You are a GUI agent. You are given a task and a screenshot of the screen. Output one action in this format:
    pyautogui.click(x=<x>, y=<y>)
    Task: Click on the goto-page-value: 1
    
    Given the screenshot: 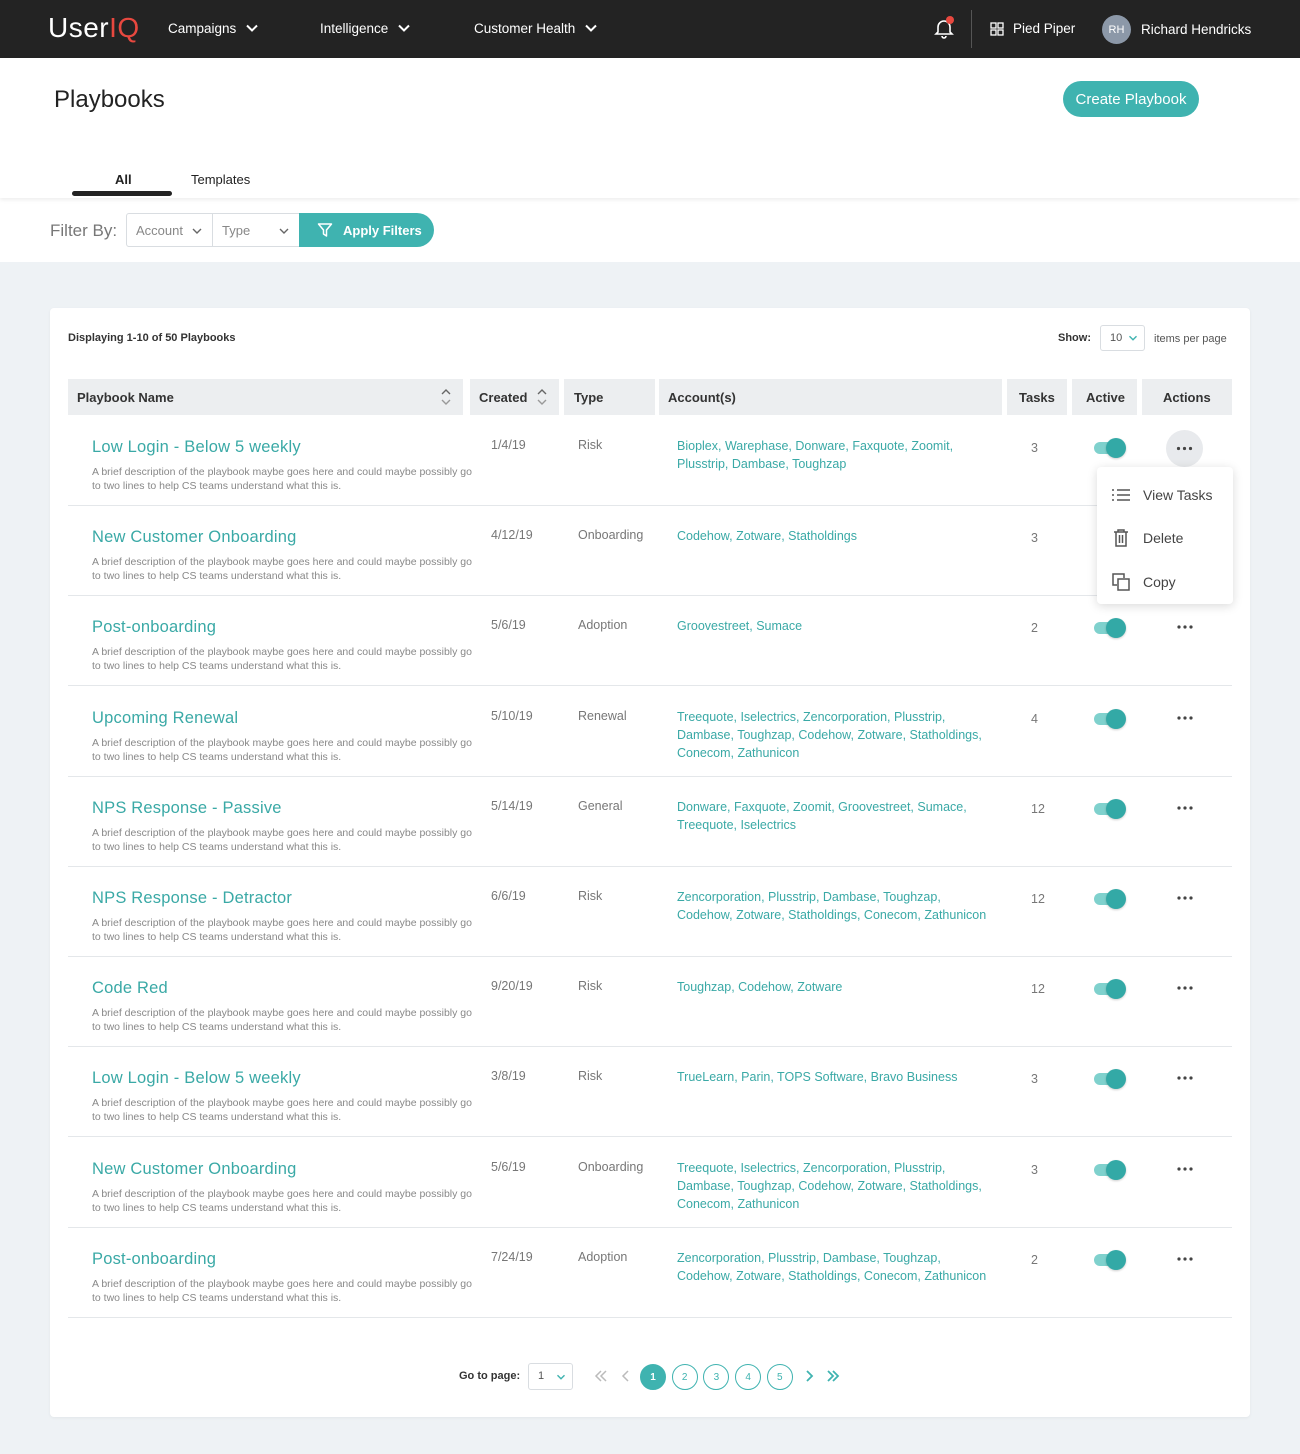 What is the action you would take?
    pyautogui.click(x=541, y=1376)
    